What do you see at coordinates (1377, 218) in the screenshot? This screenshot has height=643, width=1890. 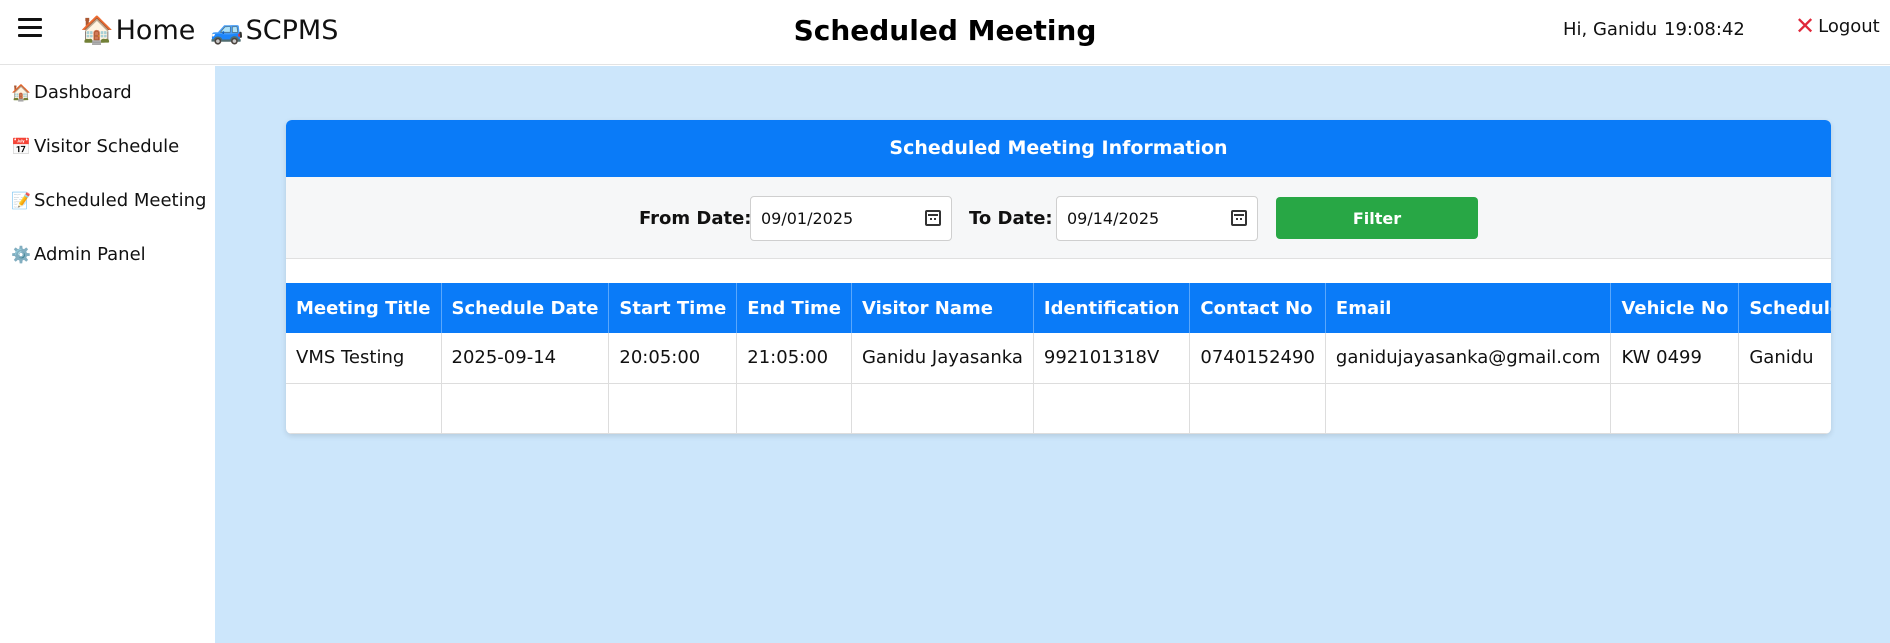 I see `filter-button: Filter` at bounding box center [1377, 218].